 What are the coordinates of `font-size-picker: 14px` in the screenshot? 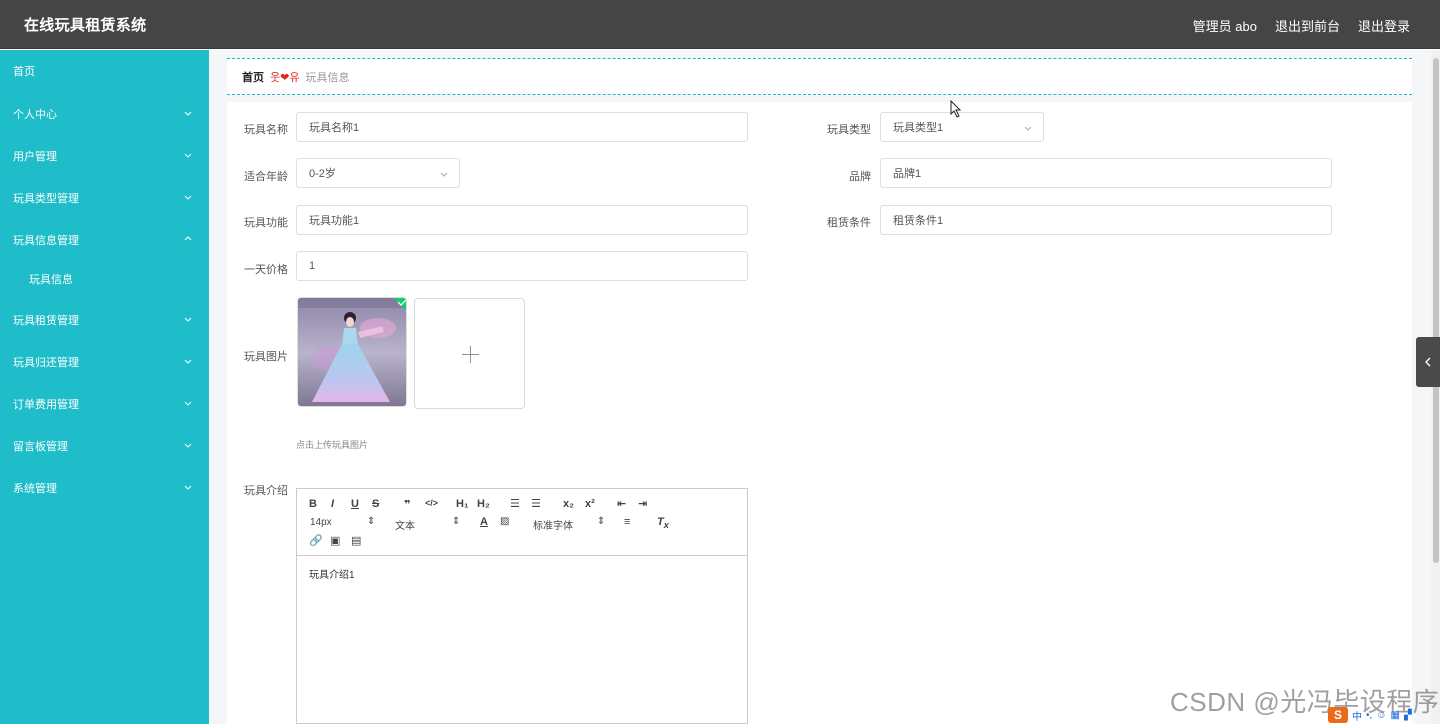 It's located at (321, 522).